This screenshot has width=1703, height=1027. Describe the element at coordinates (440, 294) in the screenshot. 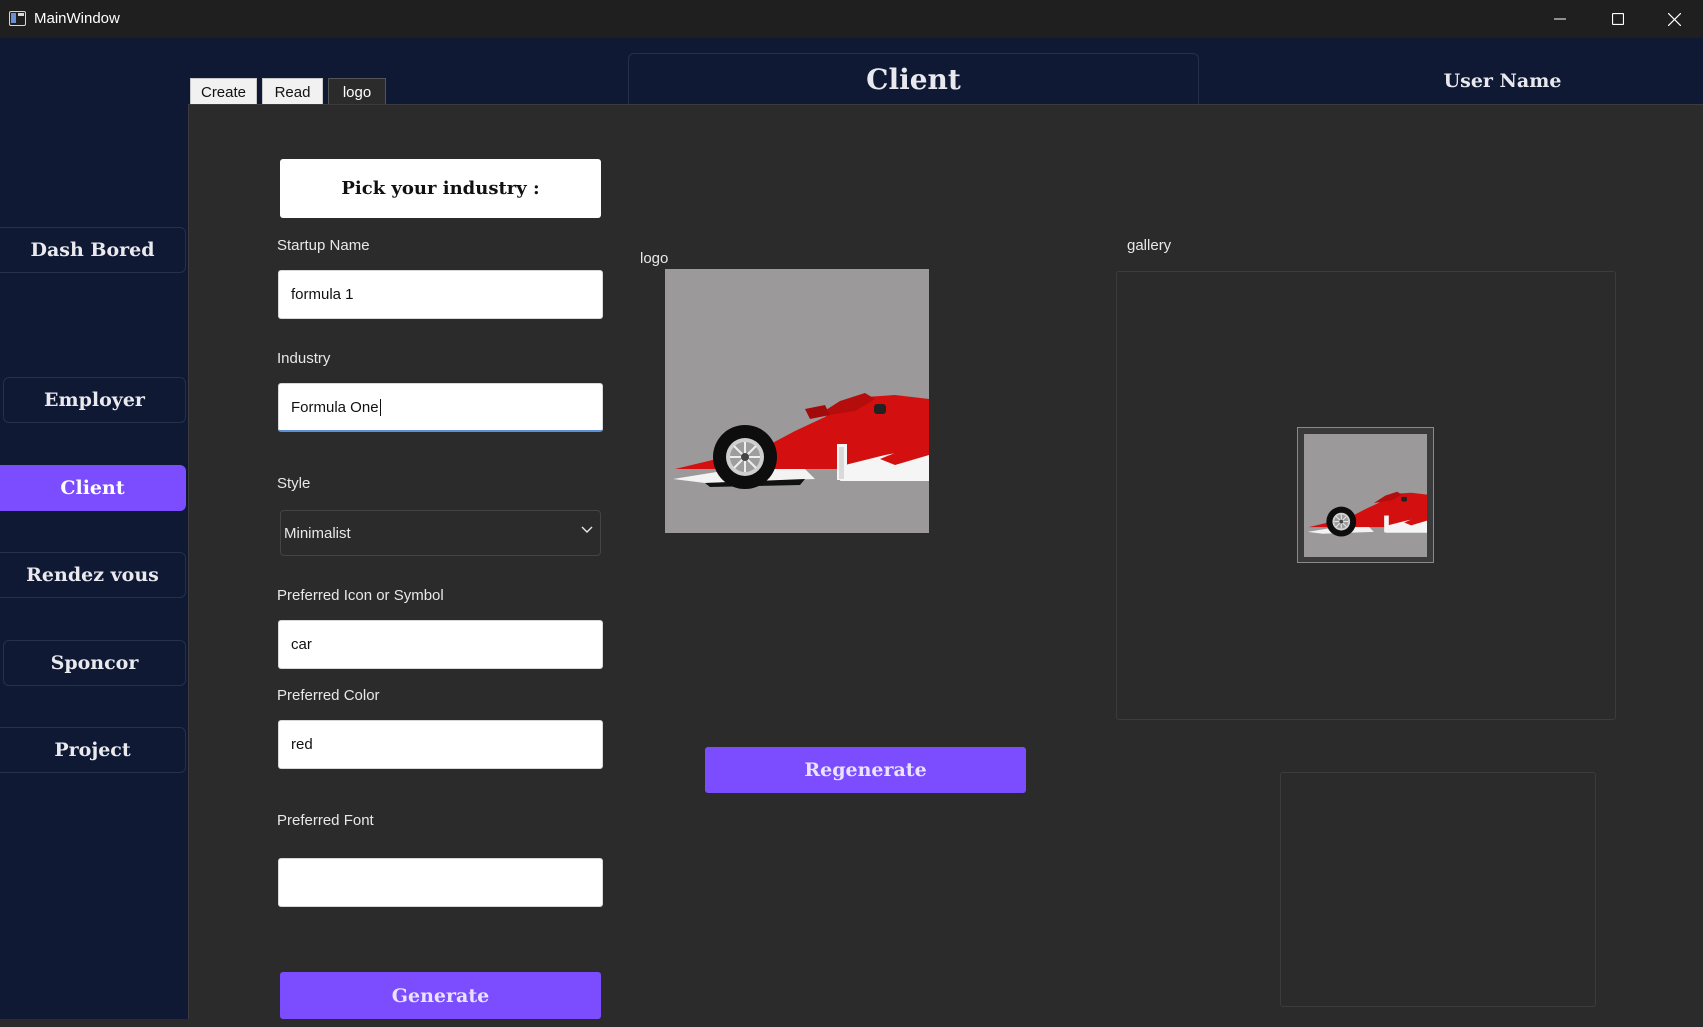

I see `startup-name-input: formula 1` at that location.